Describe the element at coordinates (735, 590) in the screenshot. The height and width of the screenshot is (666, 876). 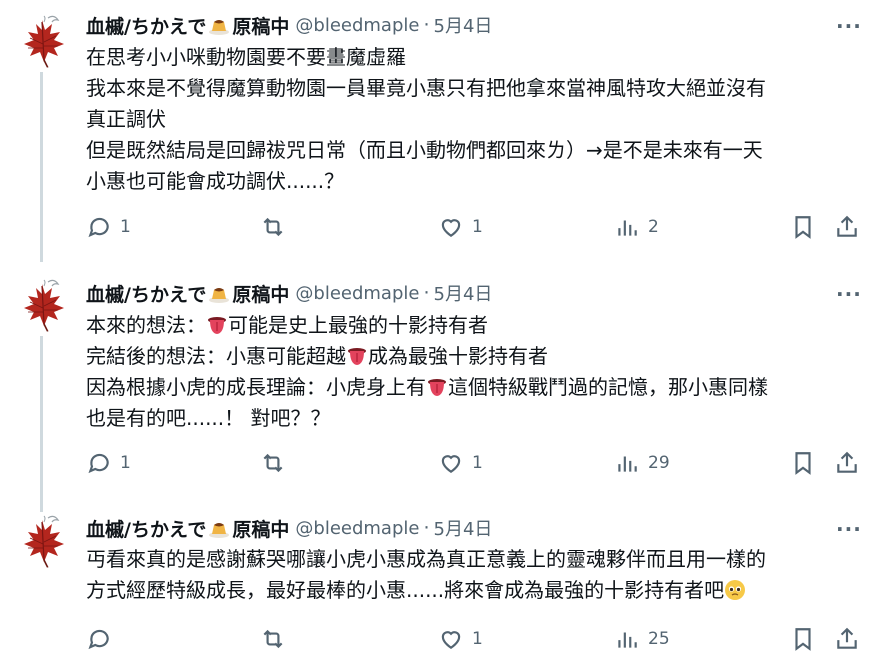
I see `pleading-face-emoji-icon` at that location.